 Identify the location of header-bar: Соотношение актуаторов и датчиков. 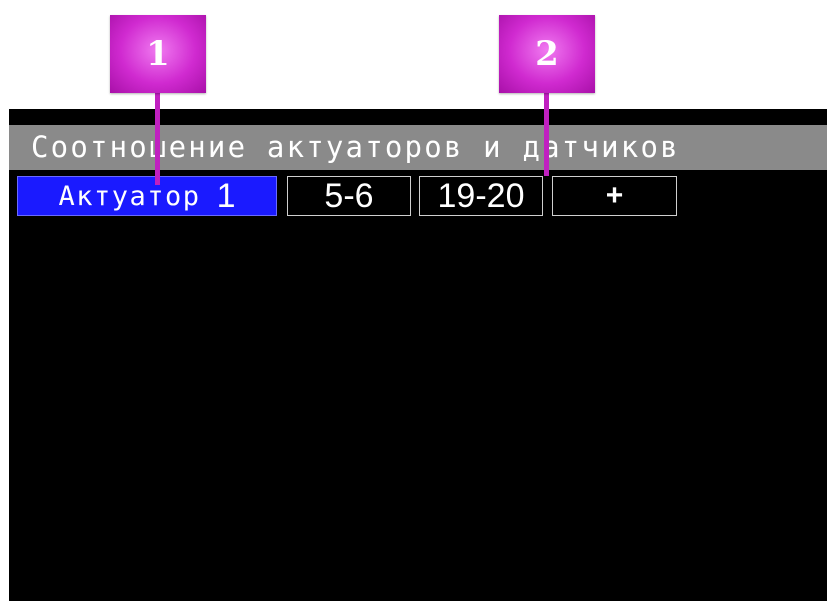
(418, 147).